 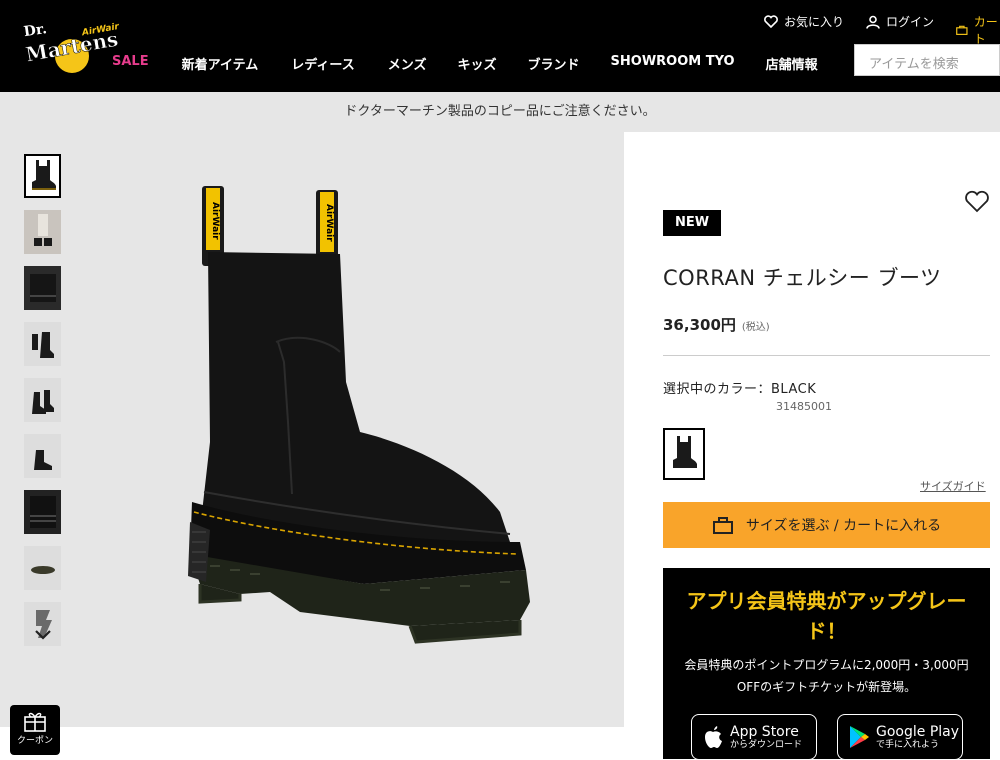 I want to click on chevron-down-icon, so click(x=43, y=635).